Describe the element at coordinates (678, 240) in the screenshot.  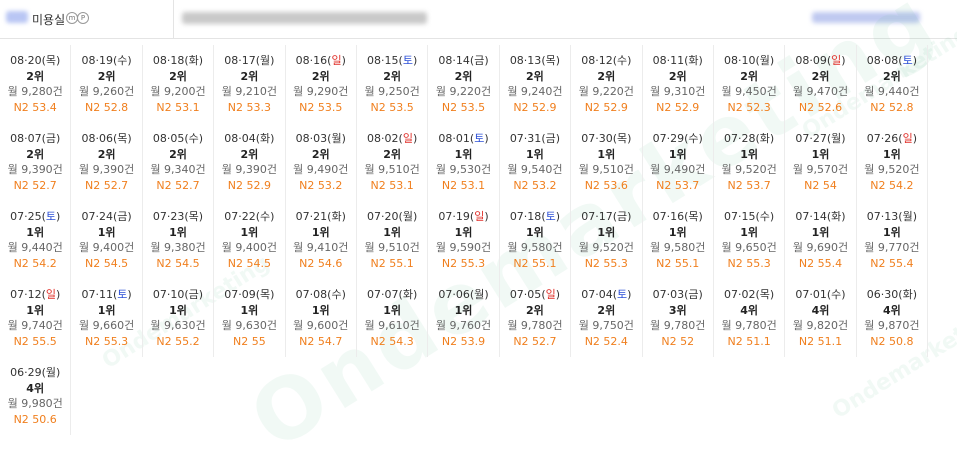
I see `history-cell: 07·16(목) 1위 월 9,580건 N2 55.1` at that location.